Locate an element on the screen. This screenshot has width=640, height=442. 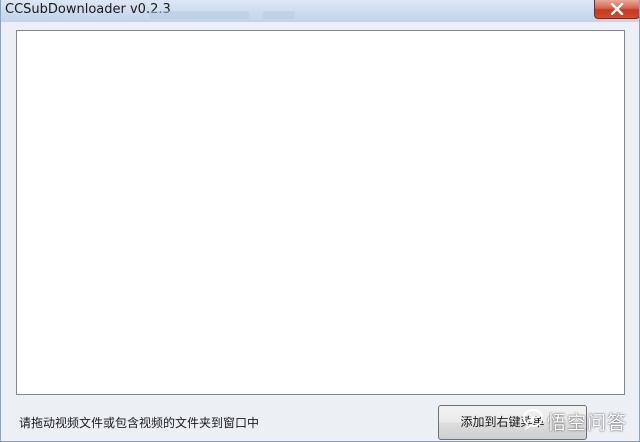
window-title: CCSubDownloader v0.2.3 is located at coordinates (88, 9).